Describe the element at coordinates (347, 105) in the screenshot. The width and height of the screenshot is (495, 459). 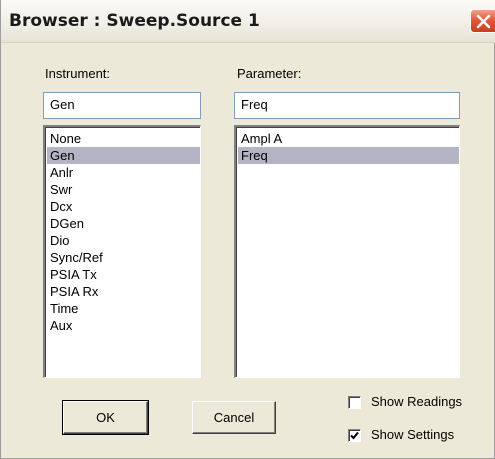
I see `parameter-input: Freq` at that location.